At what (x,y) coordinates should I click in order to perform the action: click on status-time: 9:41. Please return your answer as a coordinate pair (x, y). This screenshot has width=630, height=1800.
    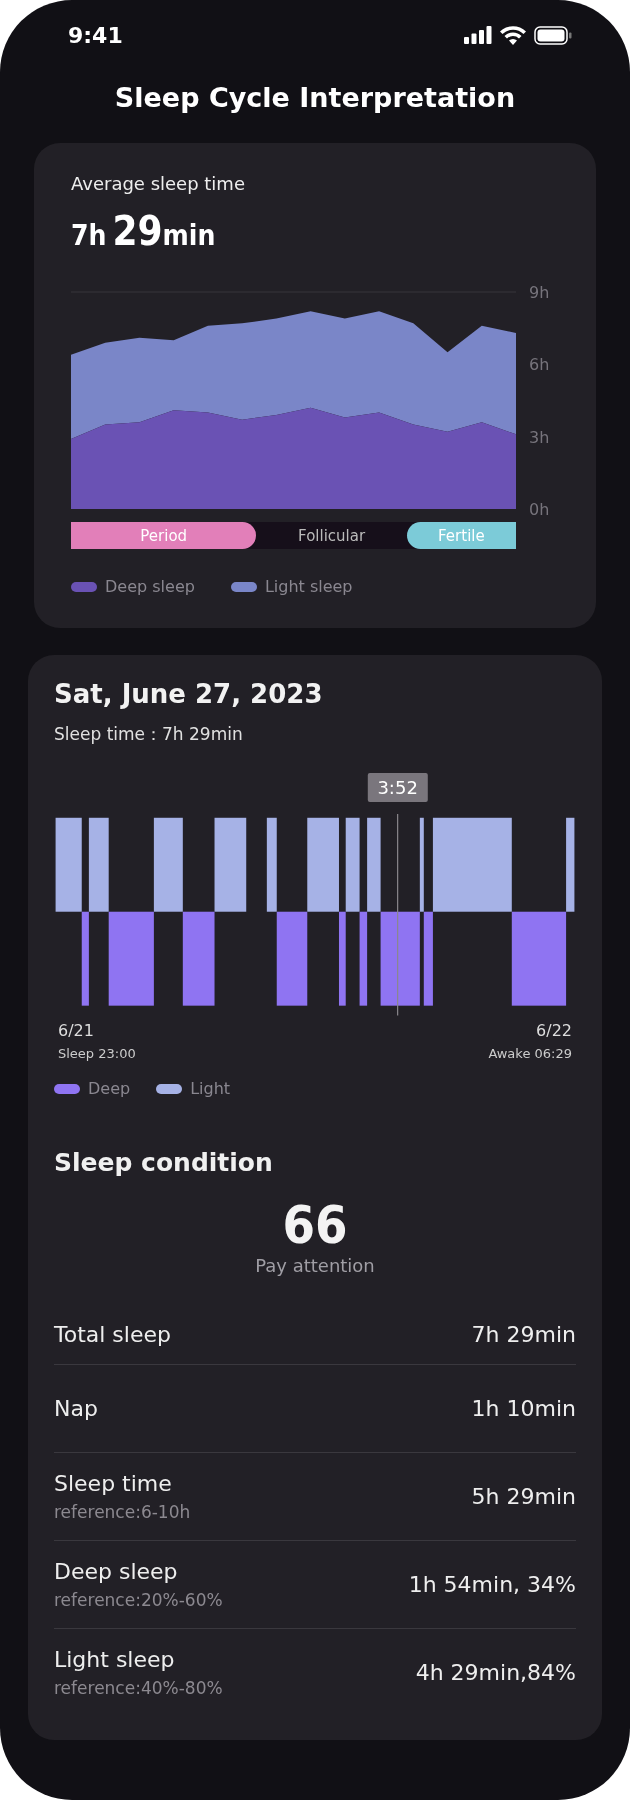
    Looking at the image, I should click on (95, 35).